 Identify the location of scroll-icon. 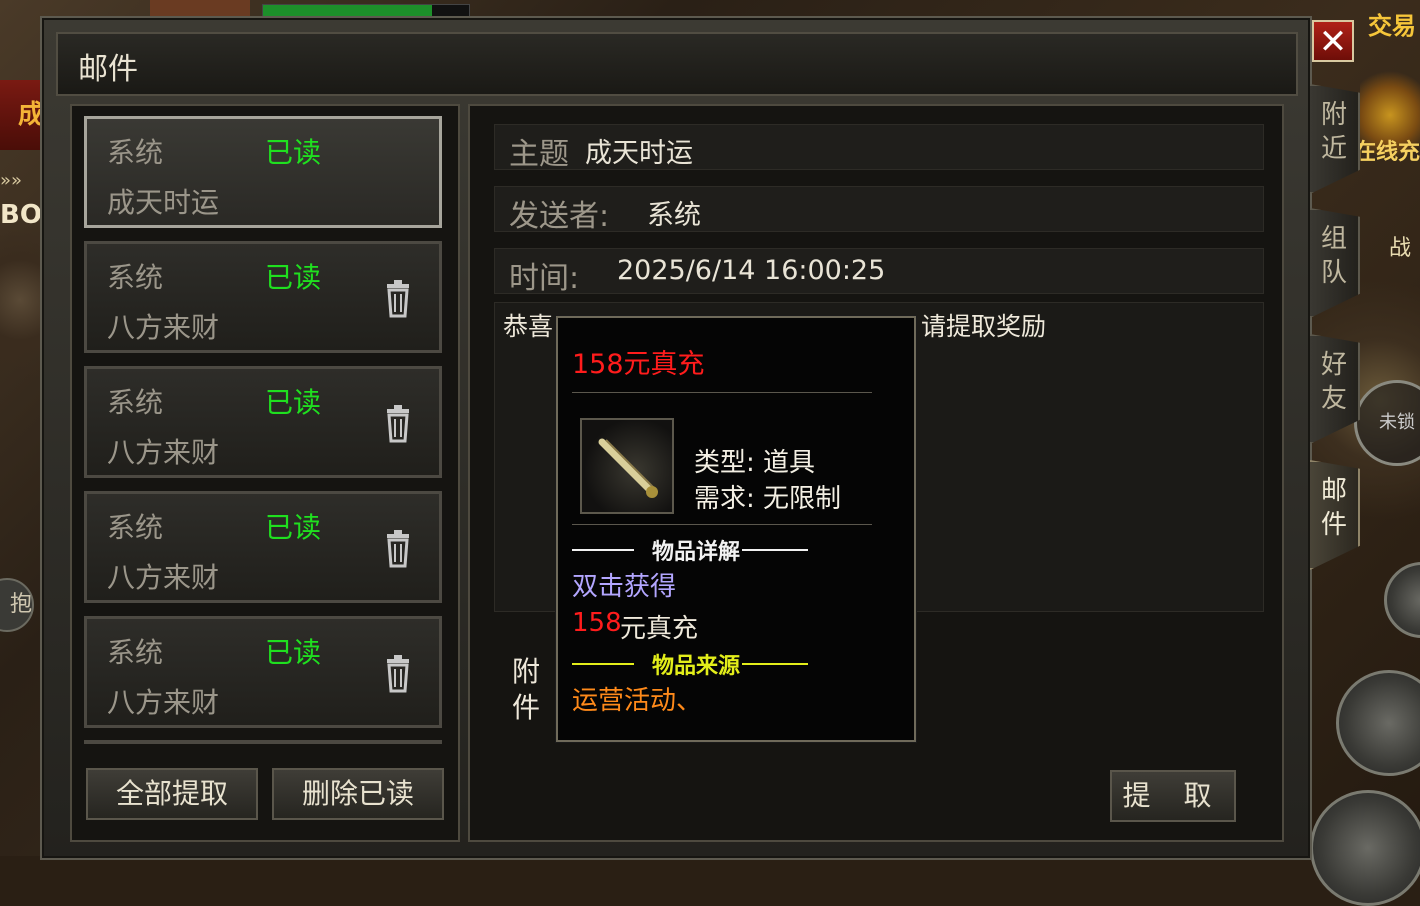
(628, 468).